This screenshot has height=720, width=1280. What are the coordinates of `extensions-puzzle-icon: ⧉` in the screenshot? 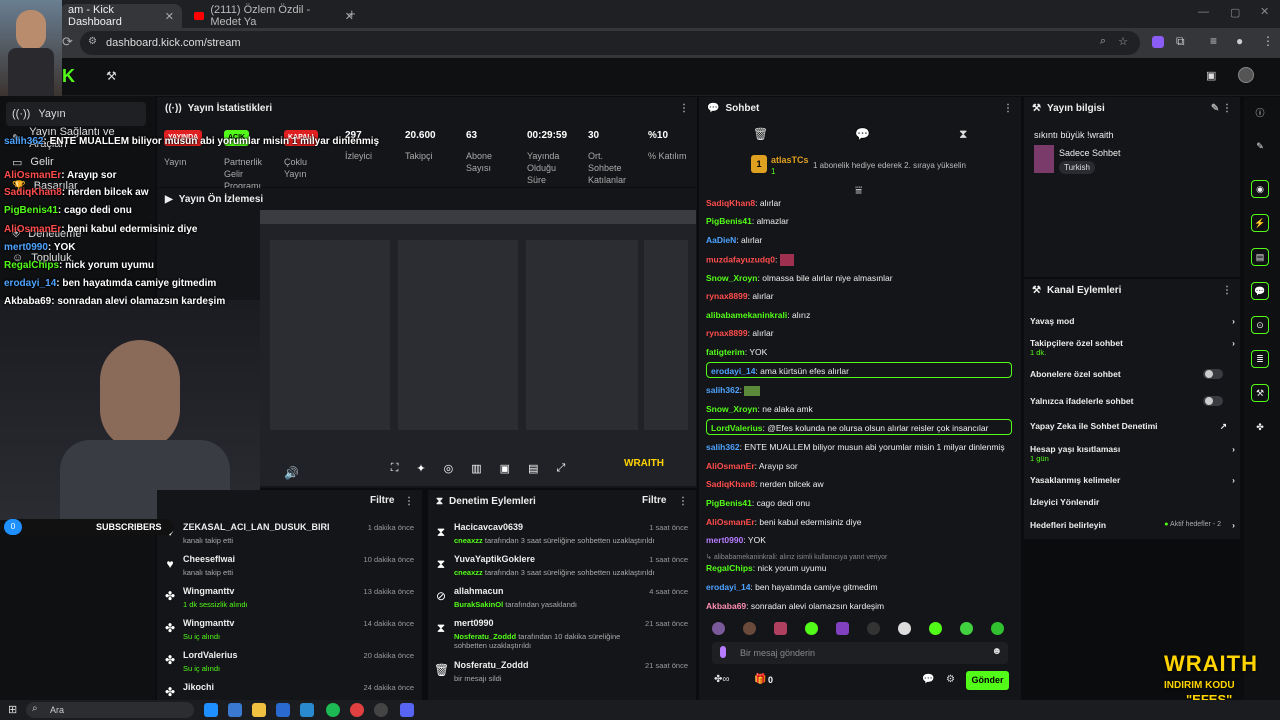 It's located at (1180, 41).